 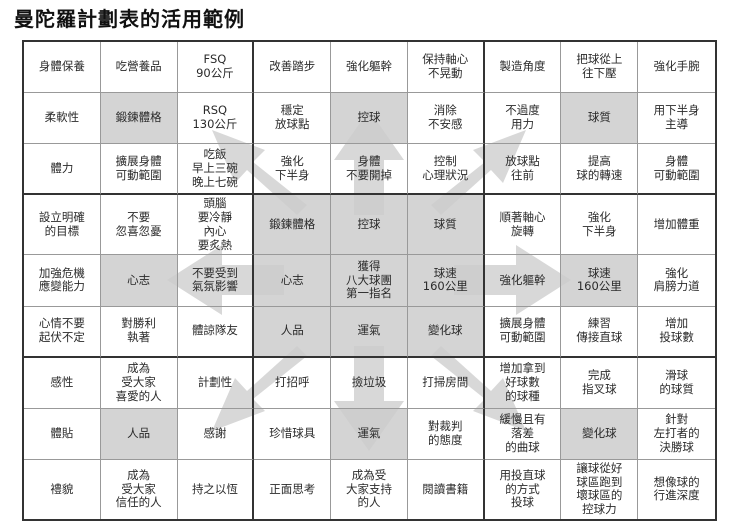 What do you see at coordinates (676, 332) in the screenshot?
I see `grid-cell: 增加 投球數` at bounding box center [676, 332].